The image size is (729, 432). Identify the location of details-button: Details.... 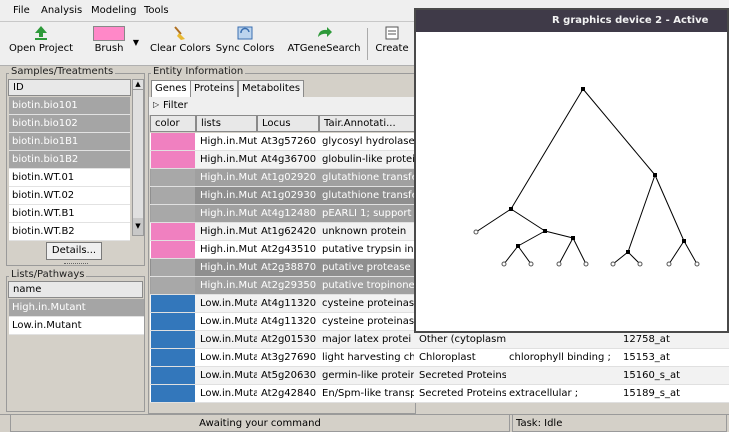
(74, 251).